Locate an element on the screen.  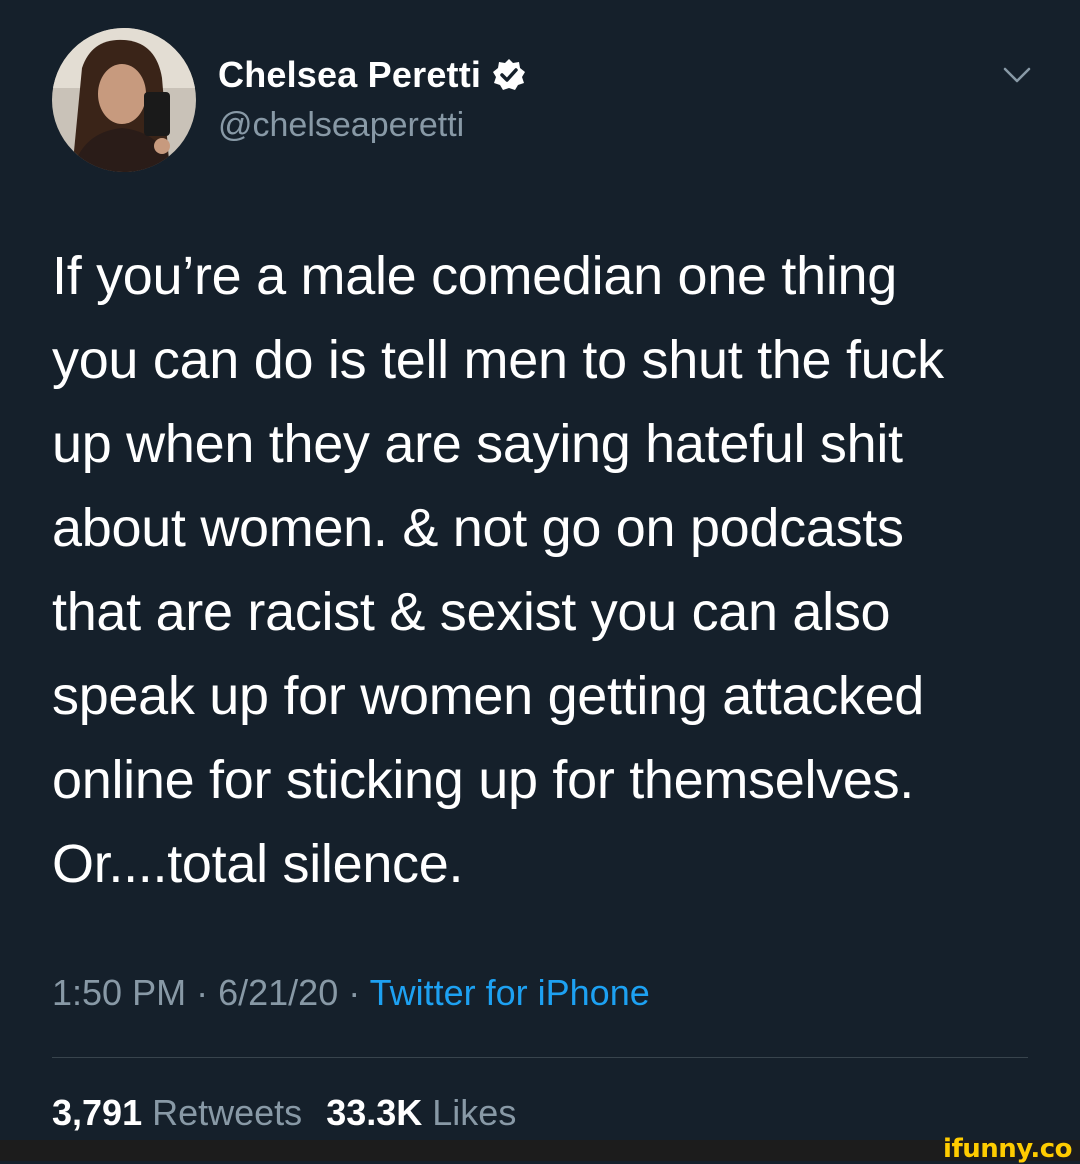
author-display-name: Chelsea Peretti is located at coordinates (349, 75).